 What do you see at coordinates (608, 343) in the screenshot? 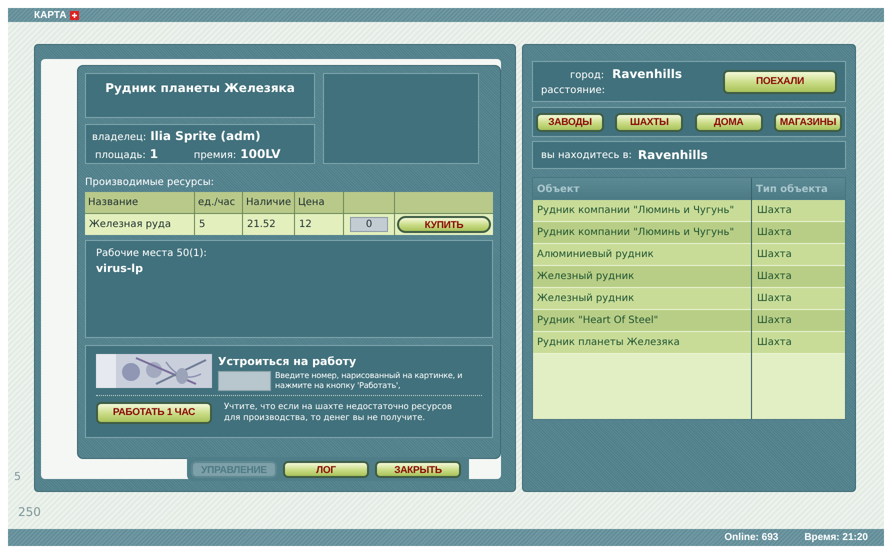
I see `table-cell-text: Рудник планеты Железяка` at bounding box center [608, 343].